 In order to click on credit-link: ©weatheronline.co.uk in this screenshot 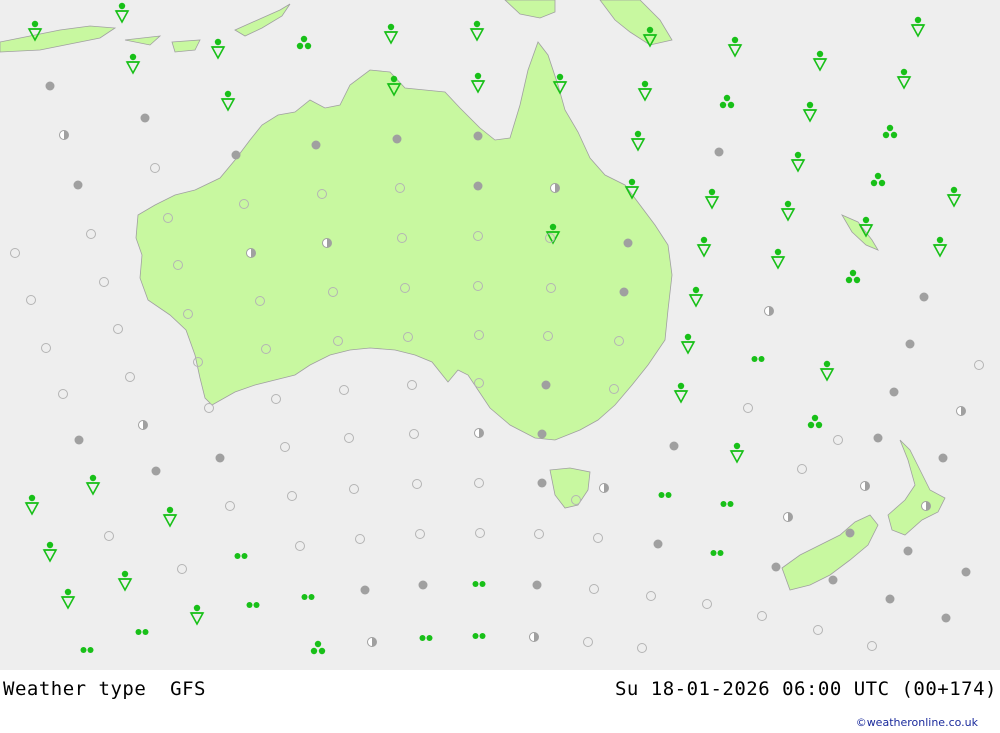, I will do `click(917, 722)`.